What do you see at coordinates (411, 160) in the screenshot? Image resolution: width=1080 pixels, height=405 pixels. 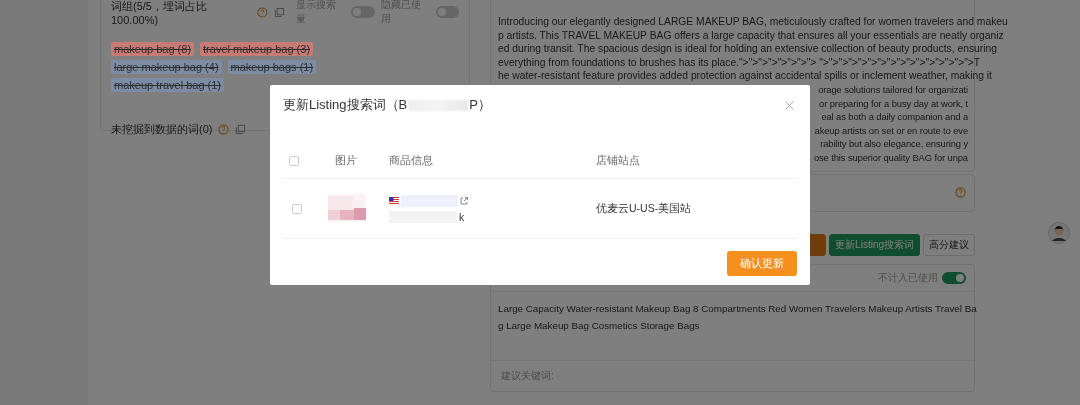 I see `column-header: 商品信息` at bounding box center [411, 160].